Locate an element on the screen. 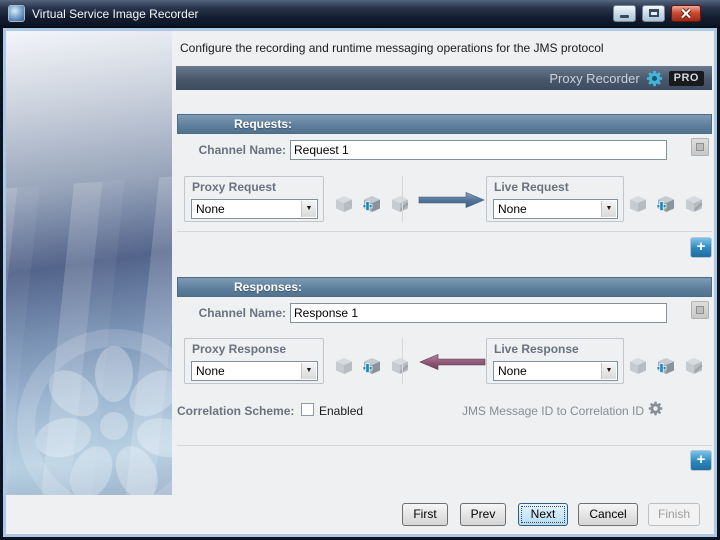 This screenshot has width=720, height=540. proxy-response-group: Proxy Response None ▼ is located at coordinates (254, 361).